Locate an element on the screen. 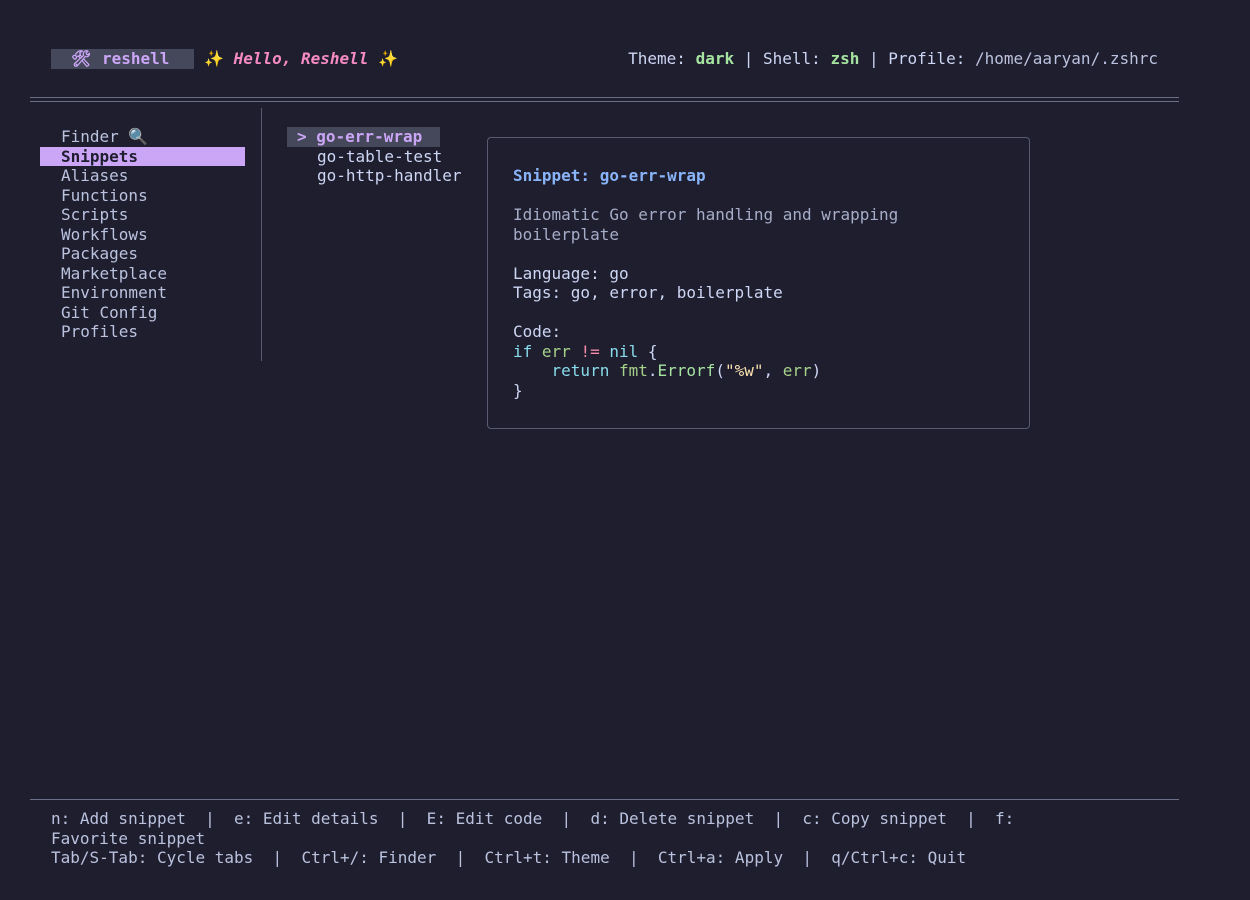  sidebar-item-aliases: Aliases is located at coordinates (142, 176).